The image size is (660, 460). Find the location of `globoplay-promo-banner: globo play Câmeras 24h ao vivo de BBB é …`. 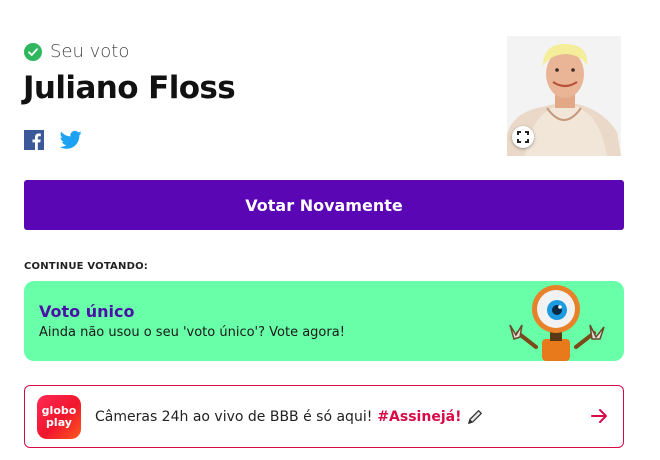

globoplay-promo-banner: globo play Câmeras 24h ao vivo de BBB é … is located at coordinates (324, 416).